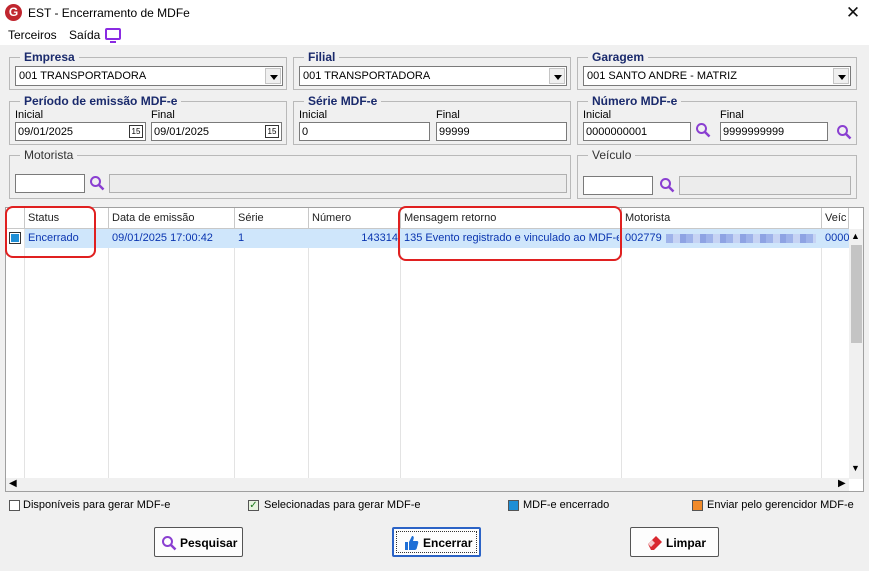 The height and width of the screenshot is (571, 869). I want to click on legend-closed-swatch, so click(513, 505).